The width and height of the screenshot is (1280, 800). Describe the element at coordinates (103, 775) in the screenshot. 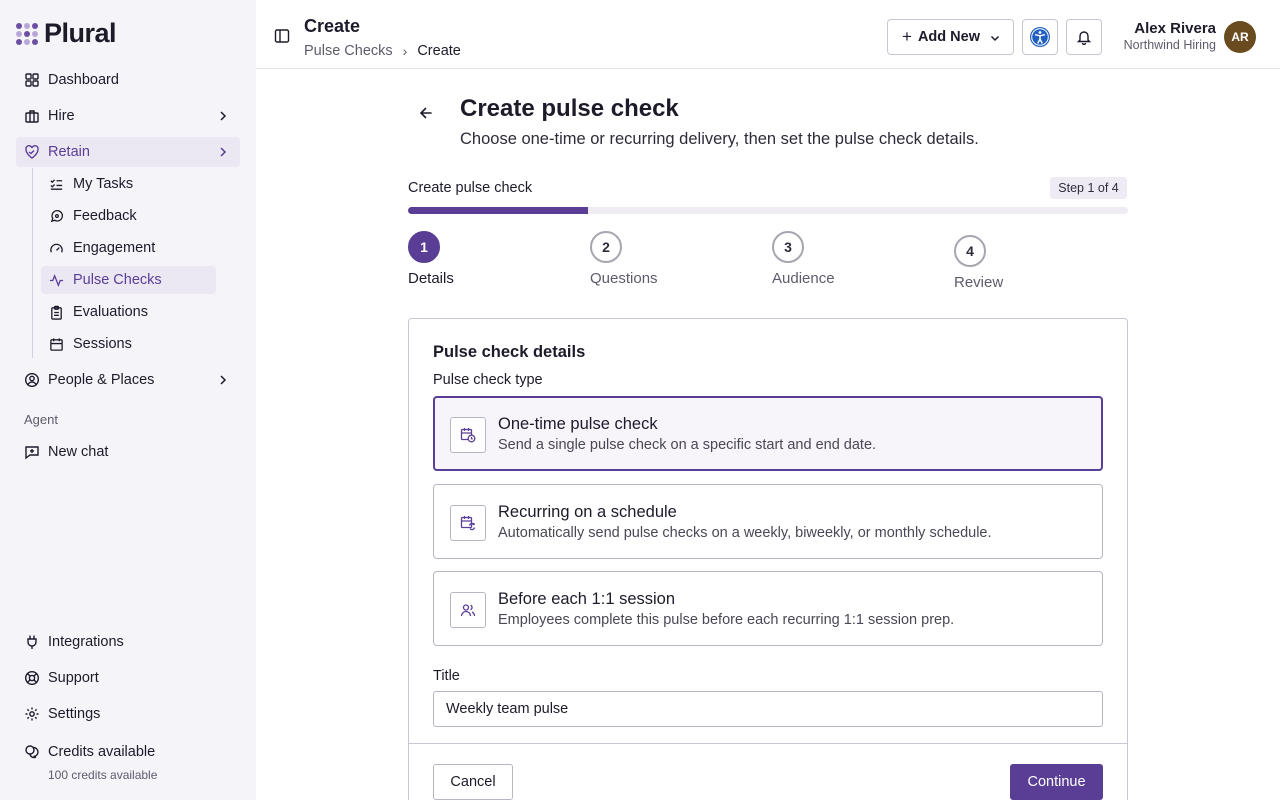

I see `credits-count: 100 credits available` at that location.